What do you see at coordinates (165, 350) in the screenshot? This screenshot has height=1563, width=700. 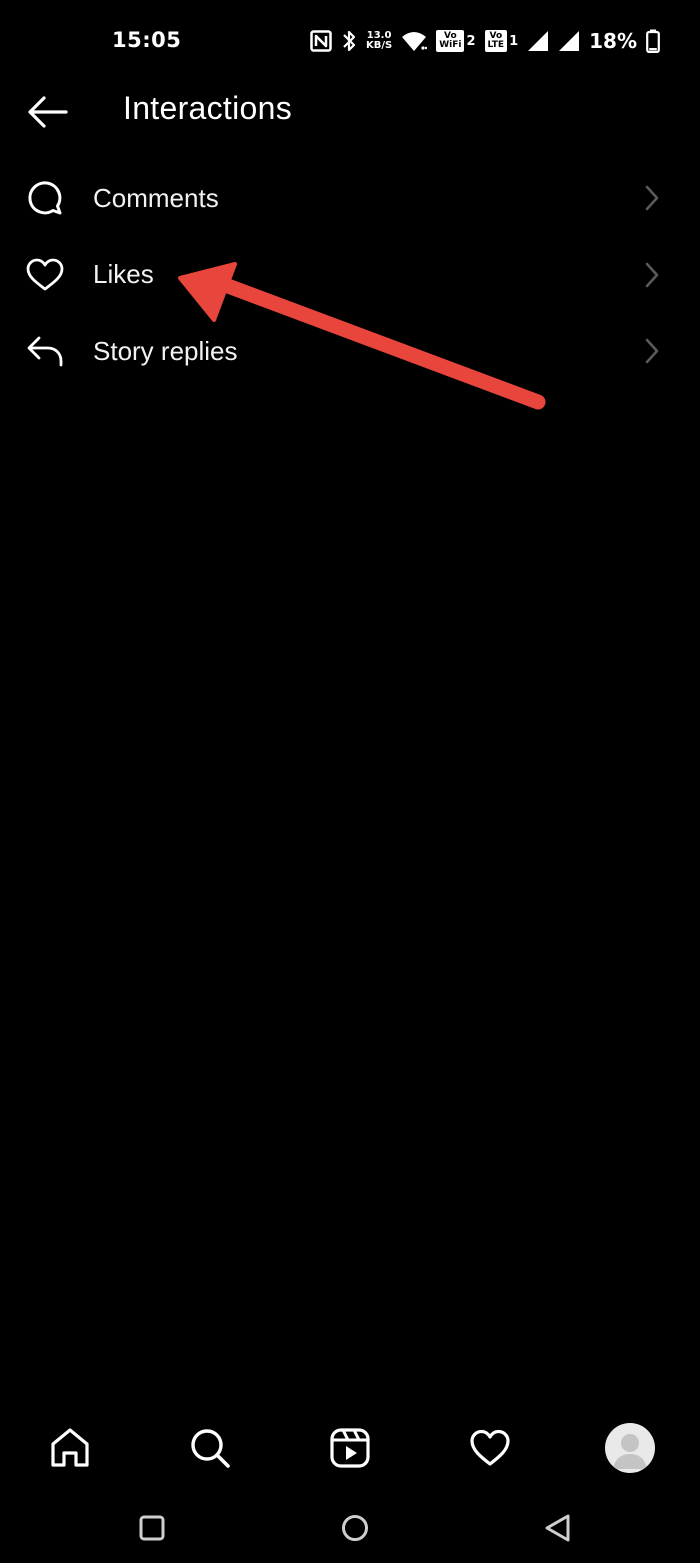 I see `menu-item-label: Story replies` at bounding box center [165, 350].